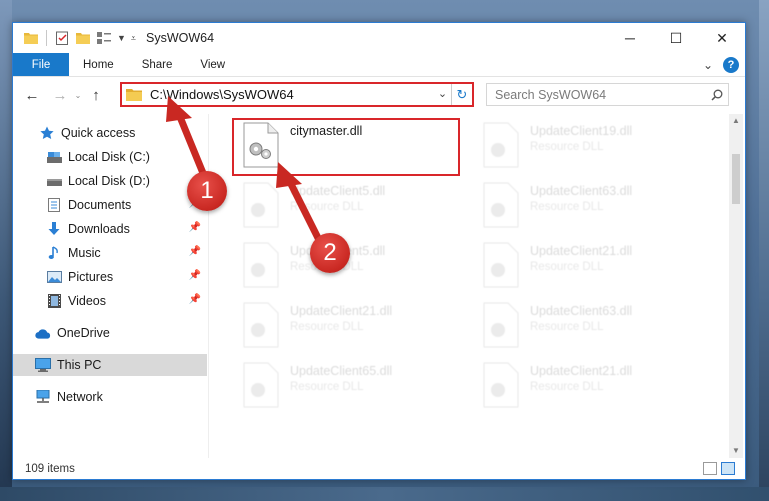  What do you see at coordinates (54, 229) in the screenshot?
I see `download-icon` at bounding box center [54, 229].